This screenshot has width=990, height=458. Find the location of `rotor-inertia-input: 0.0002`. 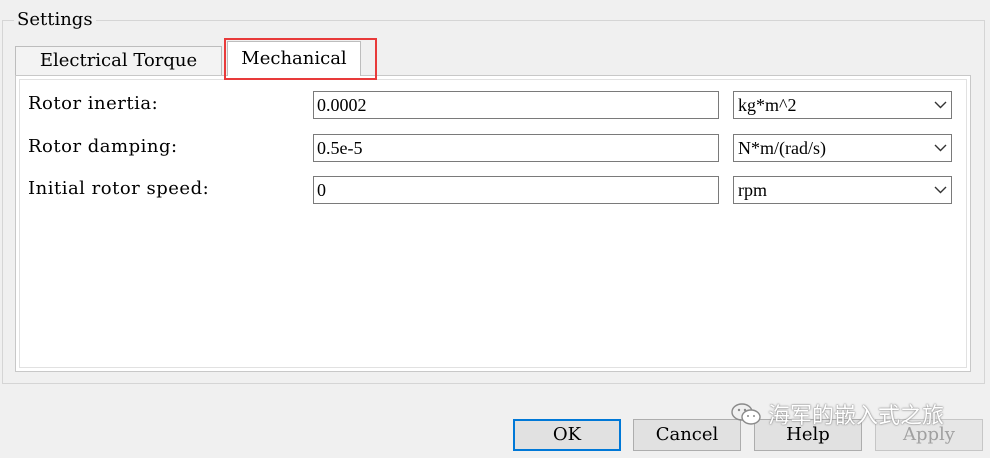

rotor-inertia-input: 0.0002 is located at coordinates (516, 105).